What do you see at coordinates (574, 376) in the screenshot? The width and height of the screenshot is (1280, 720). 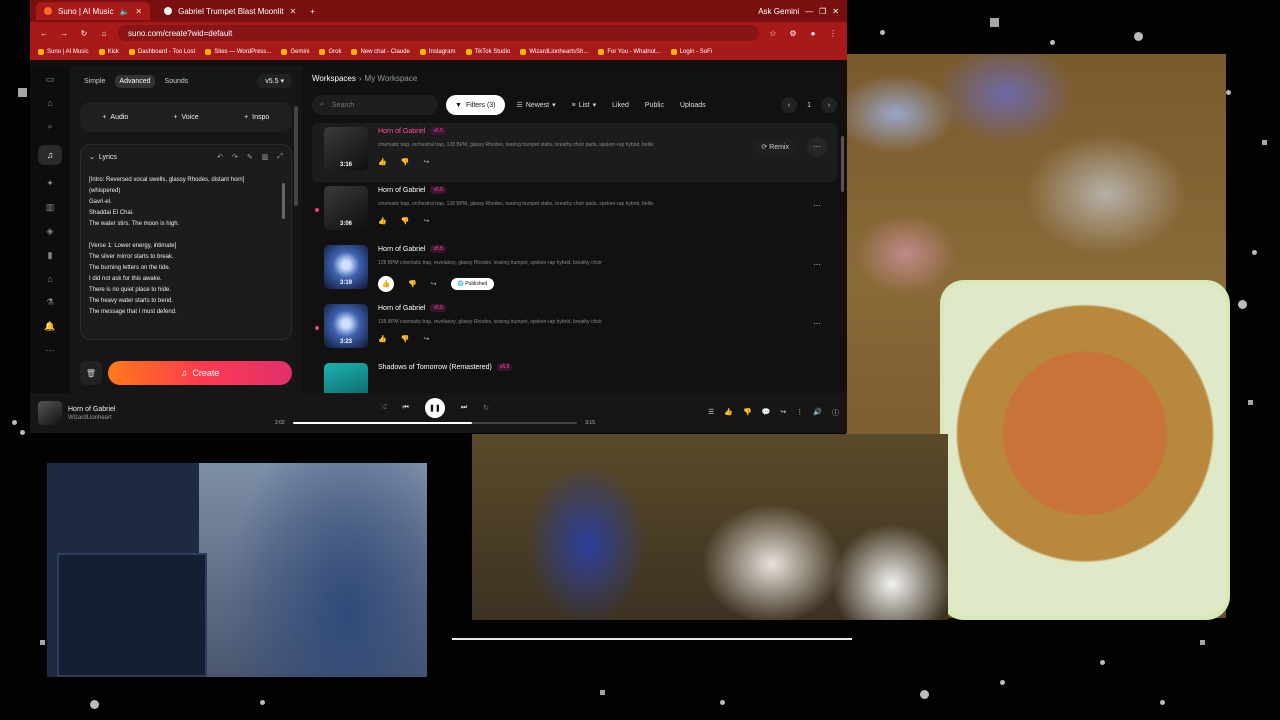 I see `song-row: Shadows of Tomorrow (Remastered) v5.5` at bounding box center [574, 376].